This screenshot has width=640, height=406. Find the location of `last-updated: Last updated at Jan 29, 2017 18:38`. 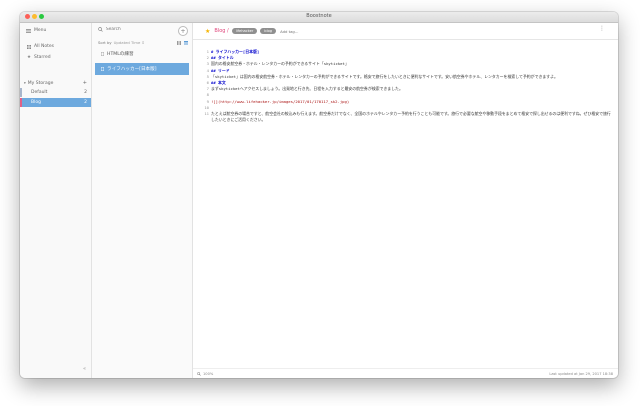

last-updated: Last updated at Jan 29, 2017 18:38 is located at coordinates (581, 373).